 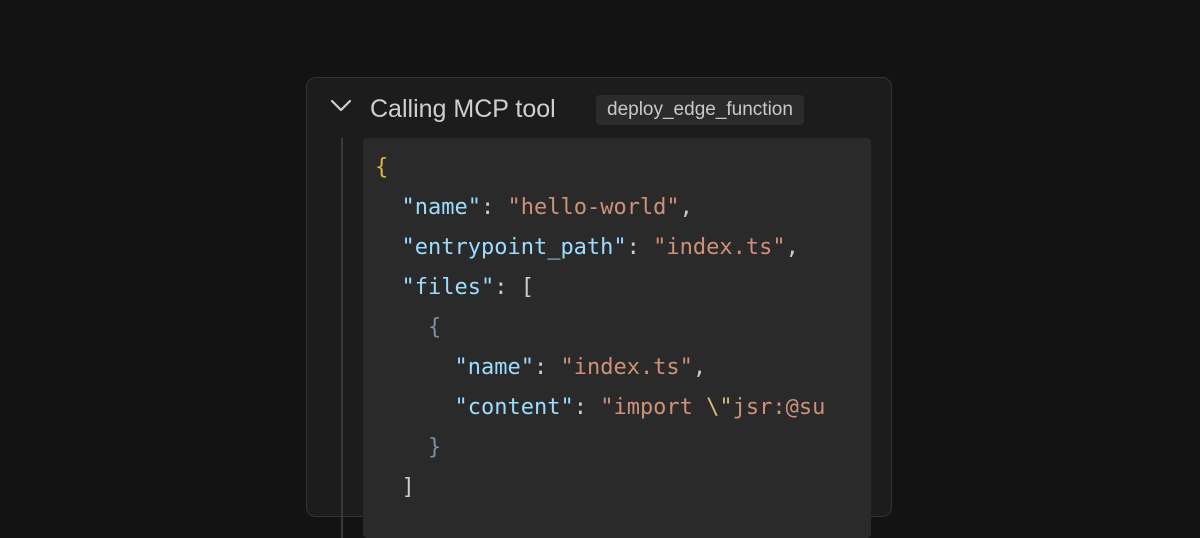 What do you see at coordinates (434, 447) in the screenshot?
I see `file-close-brace: }` at bounding box center [434, 447].